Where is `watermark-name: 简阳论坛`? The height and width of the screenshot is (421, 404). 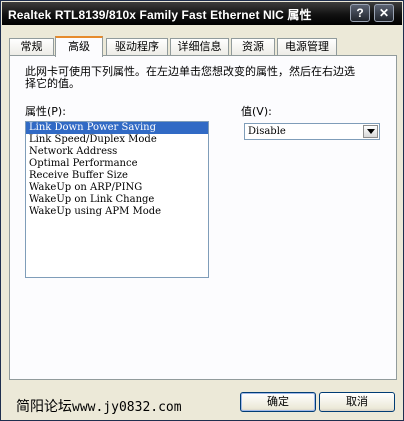
watermark-name: 简阳论坛 is located at coordinates (44, 407).